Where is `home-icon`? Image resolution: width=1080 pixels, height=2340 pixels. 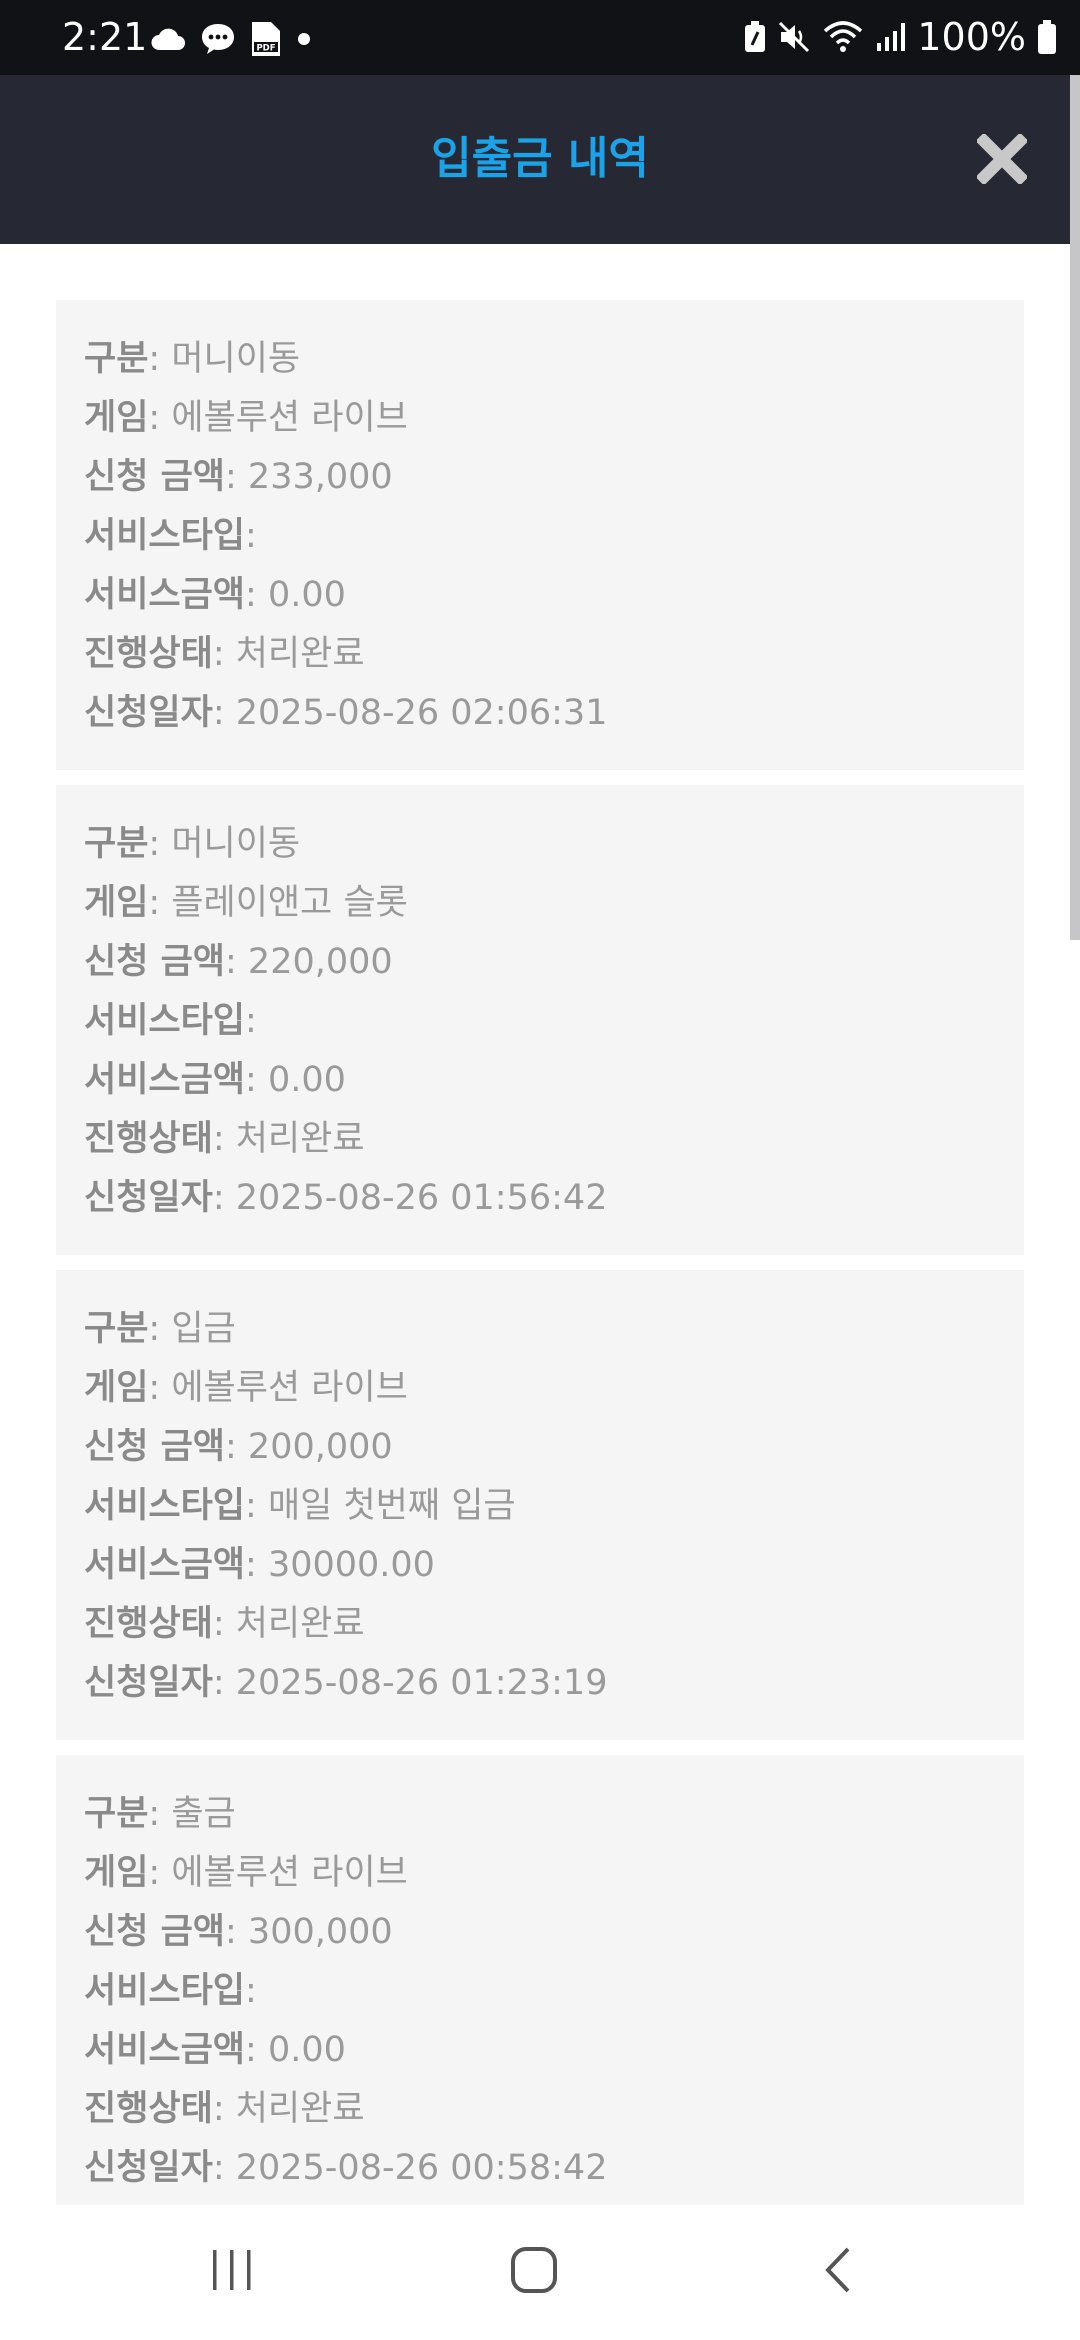 home-icon is located at coordinates (534, 2270).